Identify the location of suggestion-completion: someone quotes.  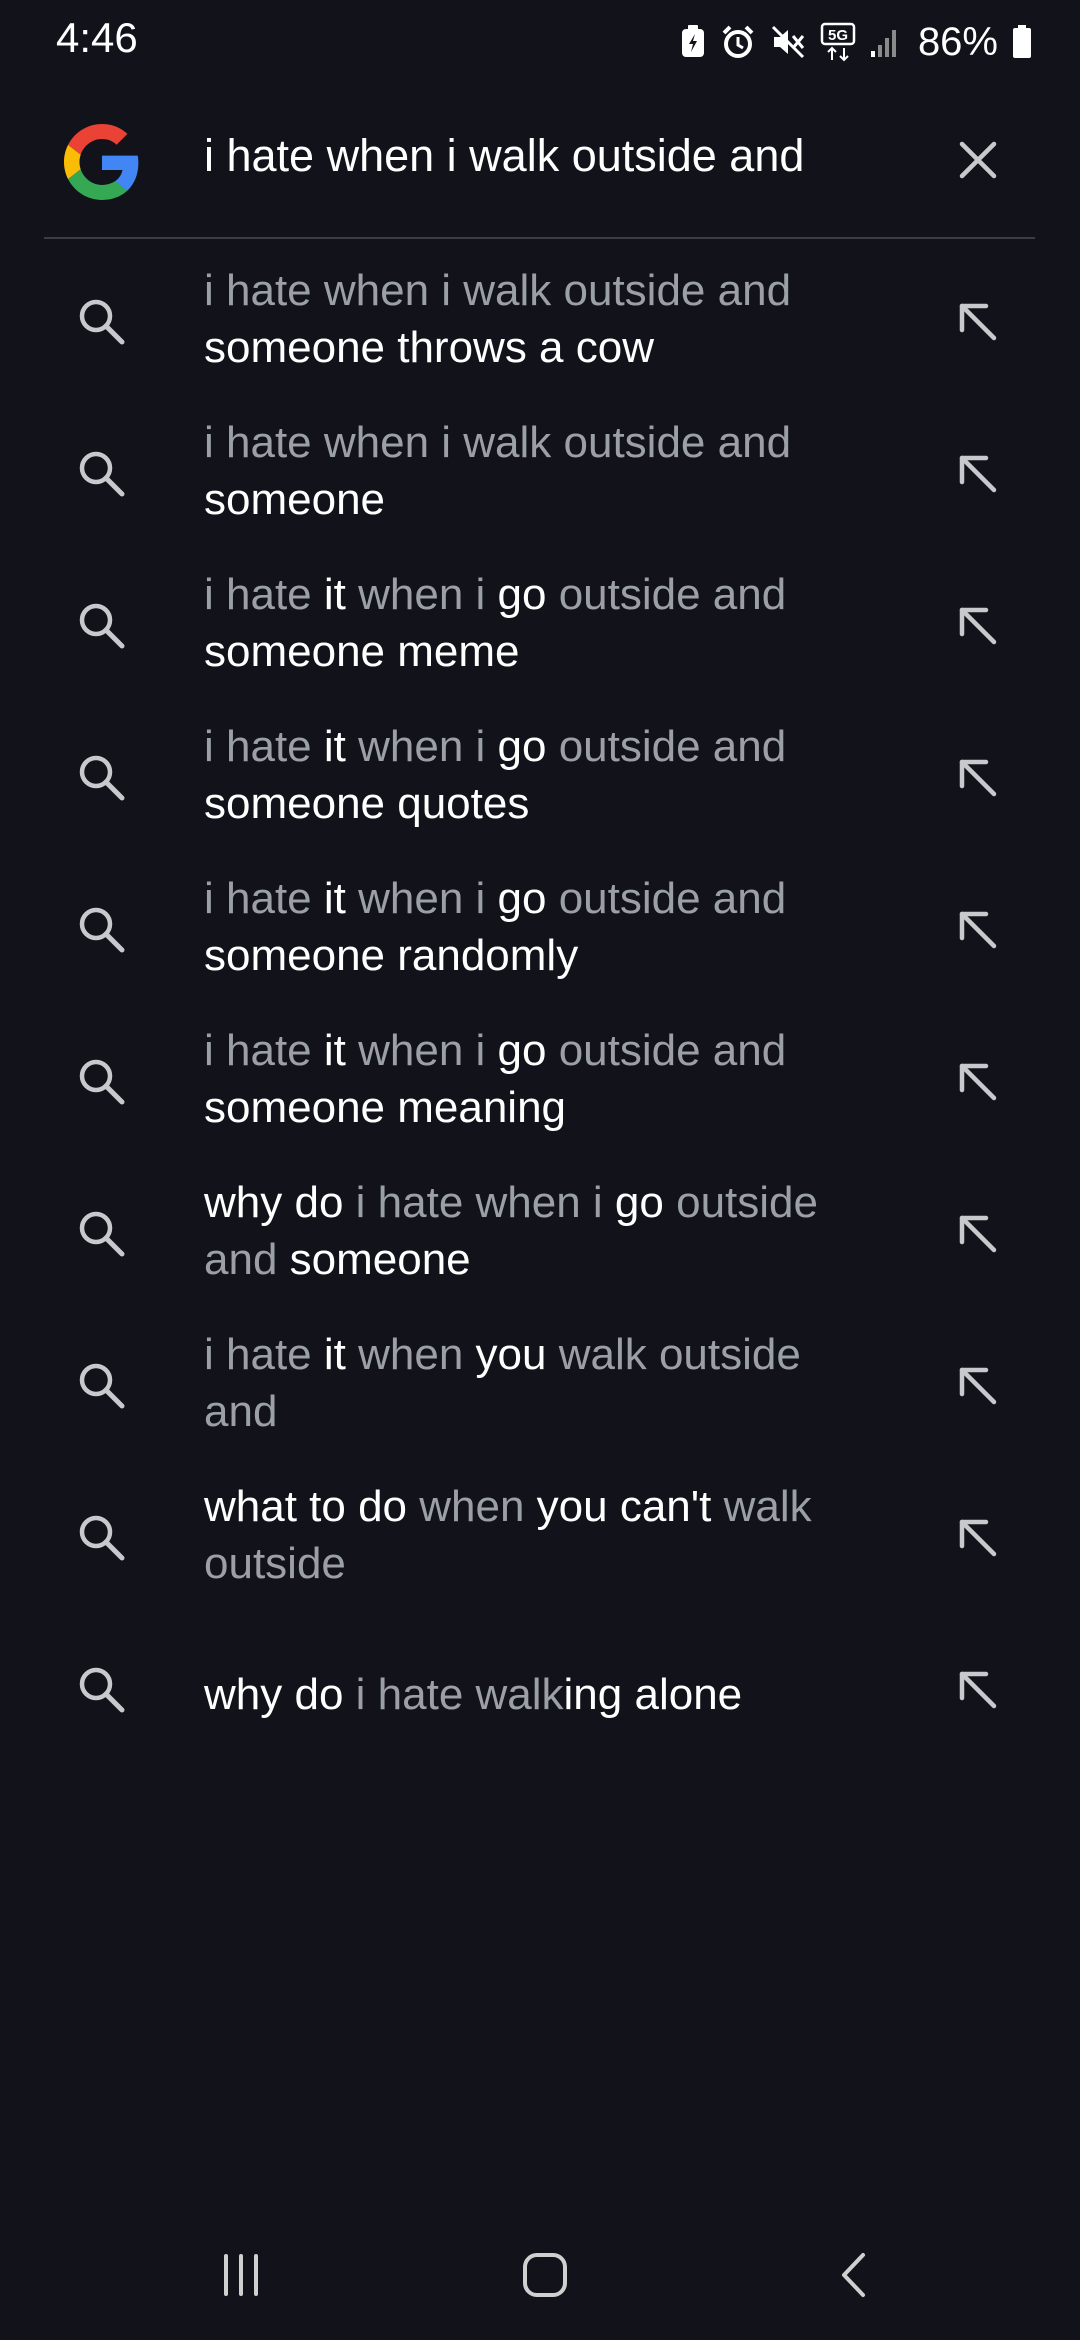
(367, 803).